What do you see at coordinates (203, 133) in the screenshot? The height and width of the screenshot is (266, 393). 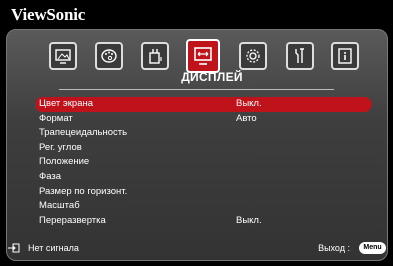 I see `menu-item-keystone: Трапецеидальность` at bounding box center [203, 133].